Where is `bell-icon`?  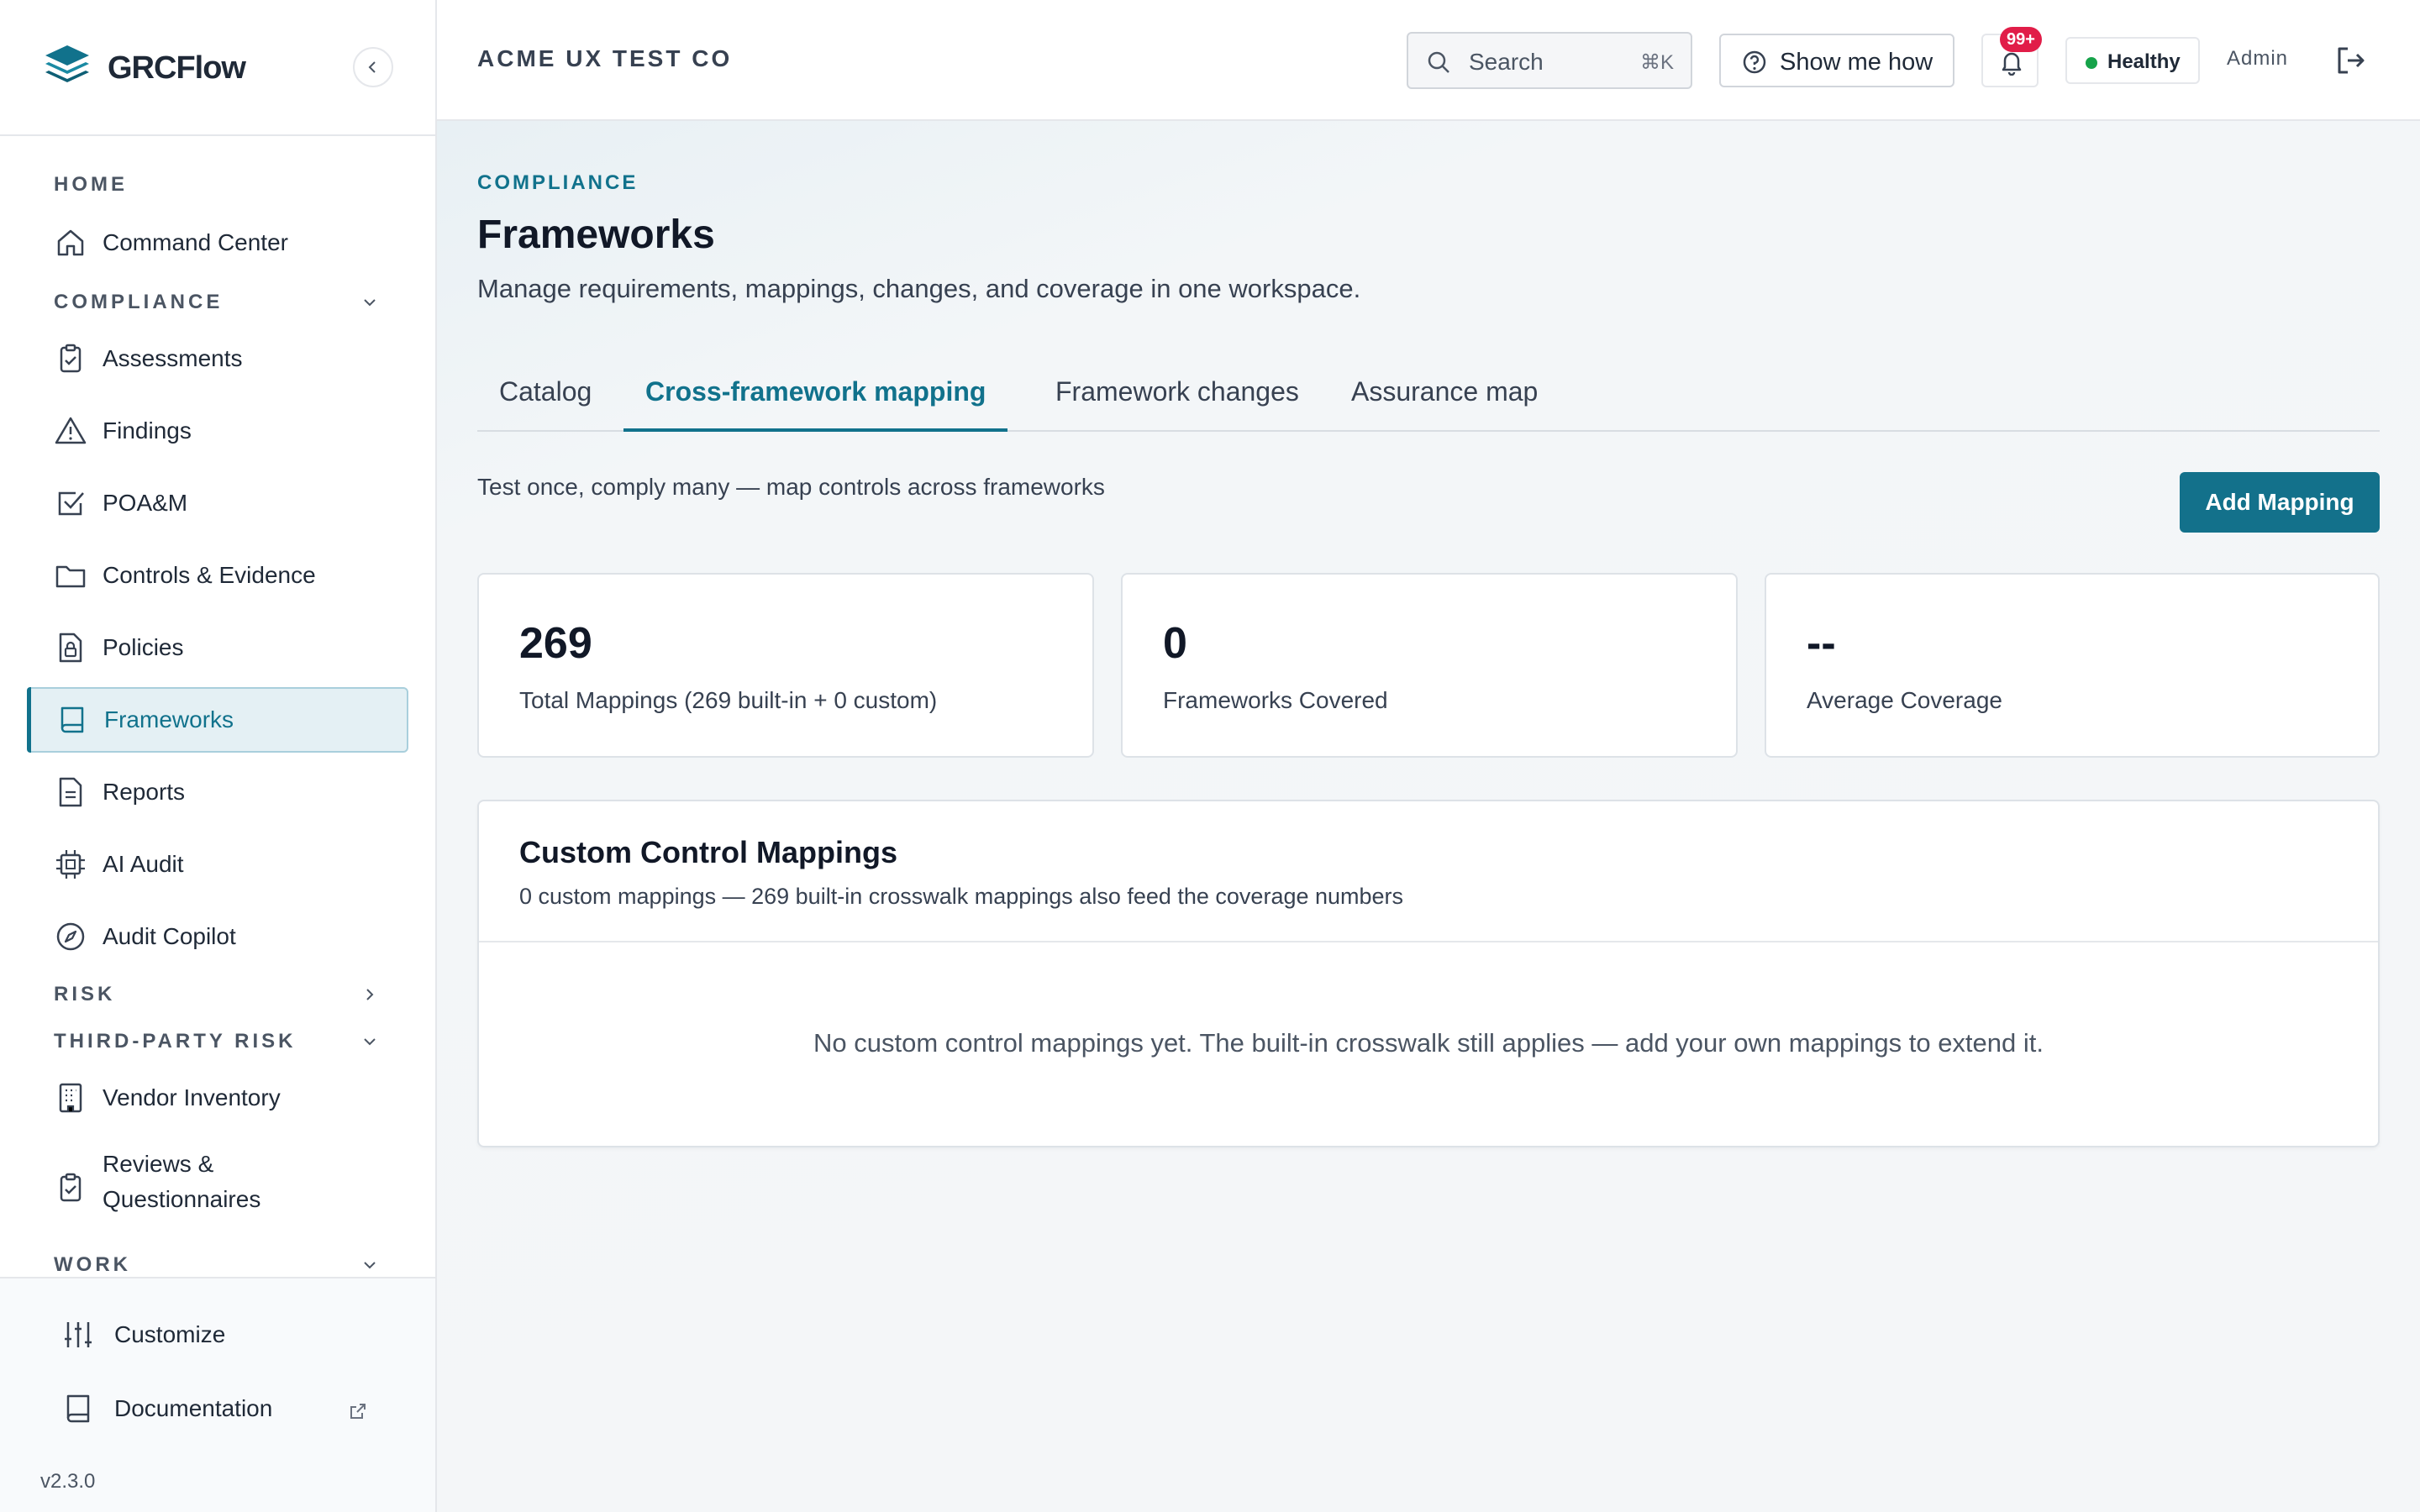
bell-icon is located at coordinates (2012, 64).